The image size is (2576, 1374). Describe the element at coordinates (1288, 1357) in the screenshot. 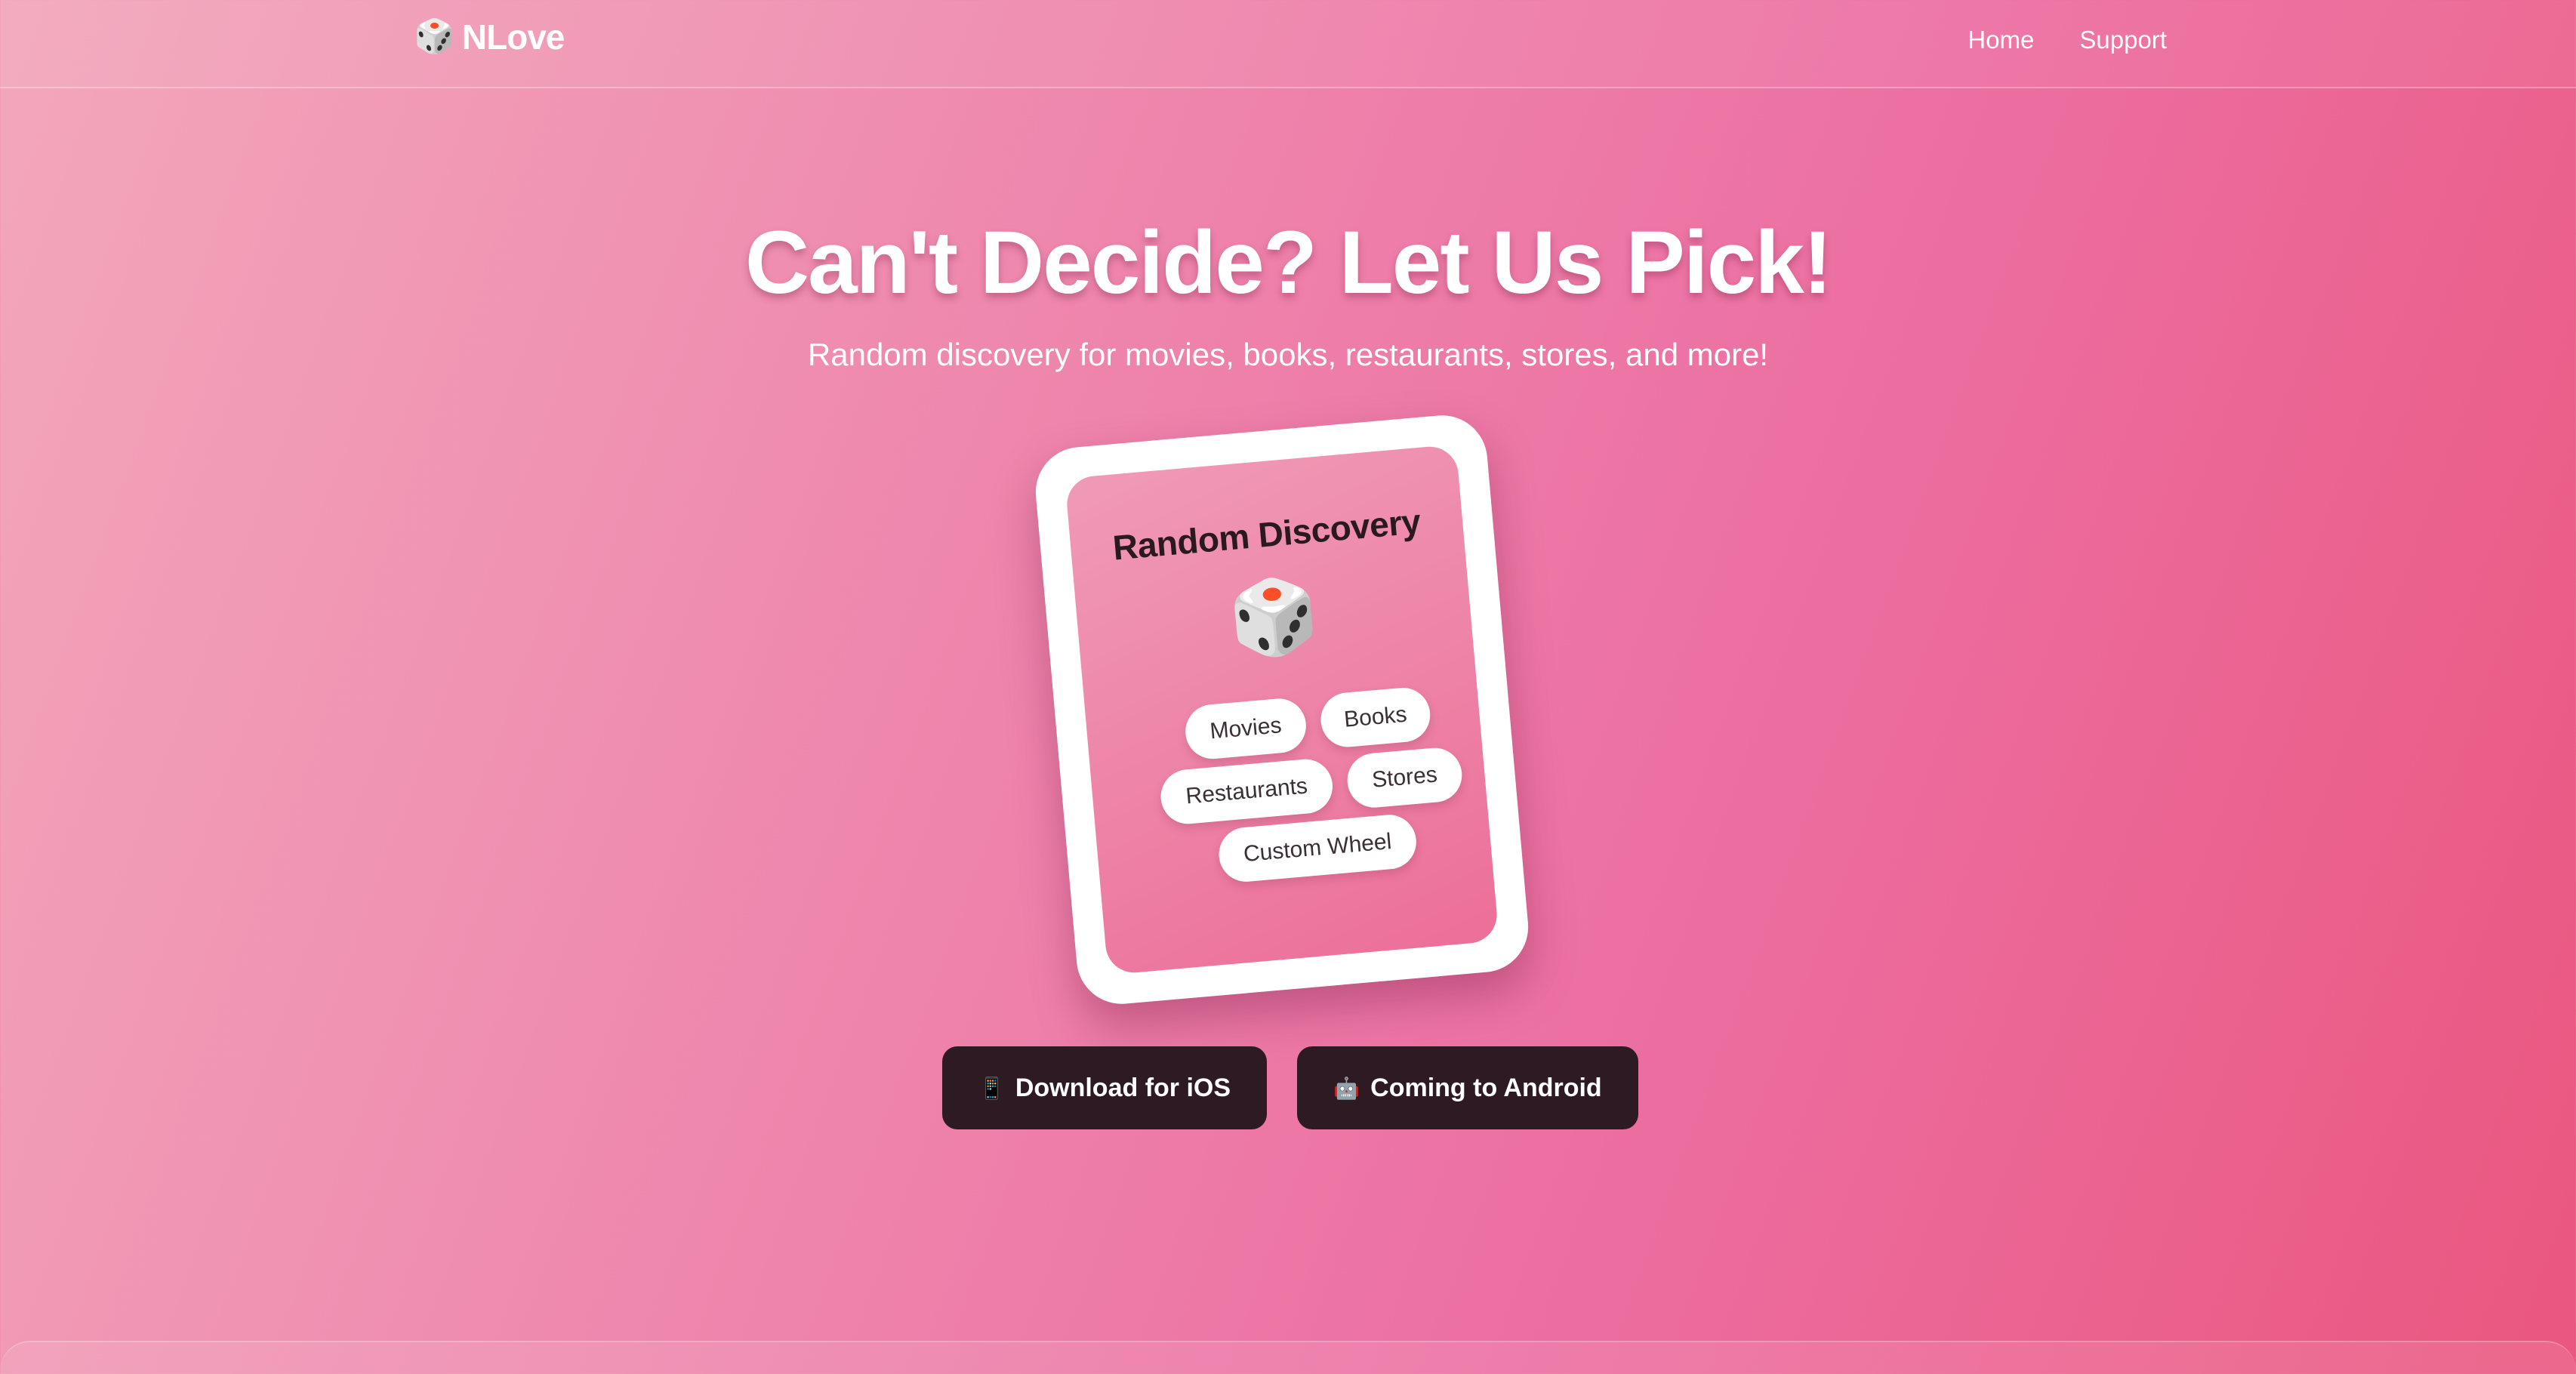

I see `next-section-edge` at that location.